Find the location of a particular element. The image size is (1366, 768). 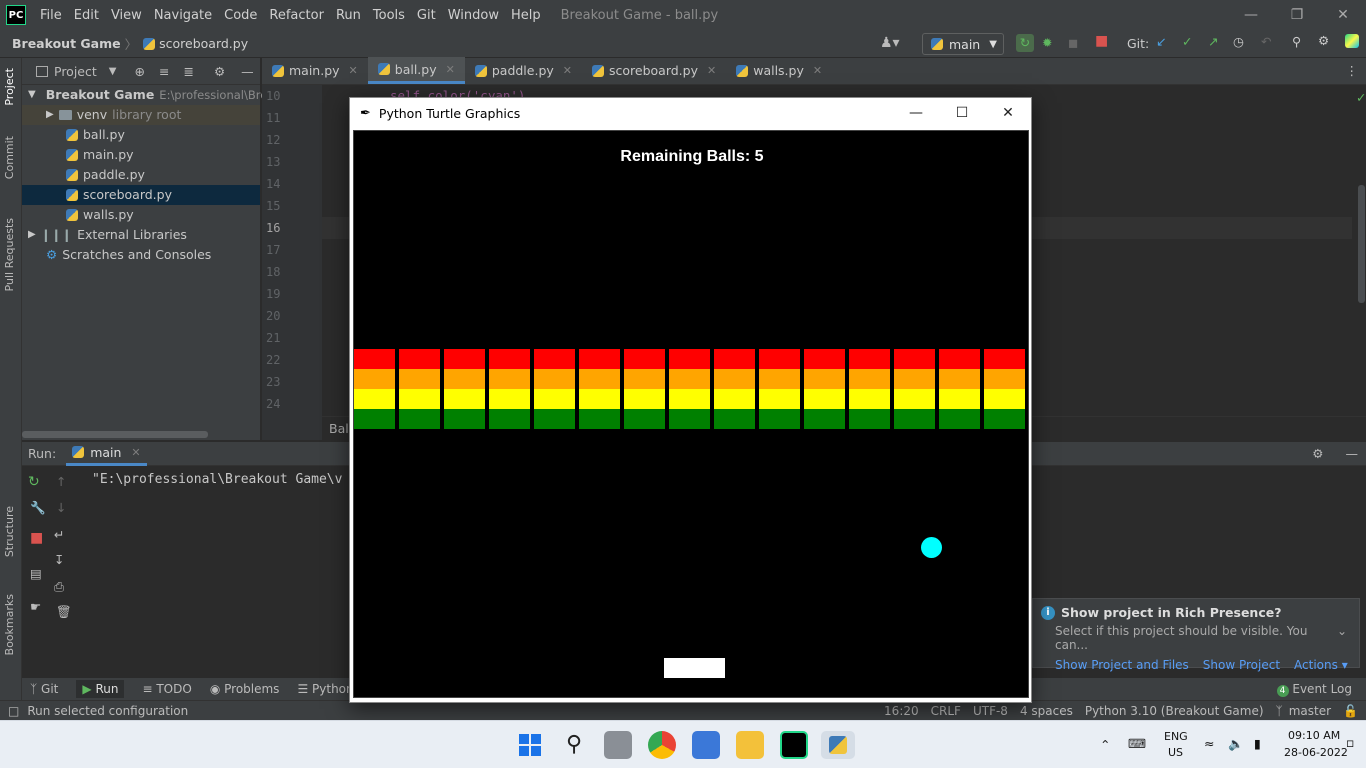

tree-item-venv: ▶ venv library root is located at coordinates (141, 115).